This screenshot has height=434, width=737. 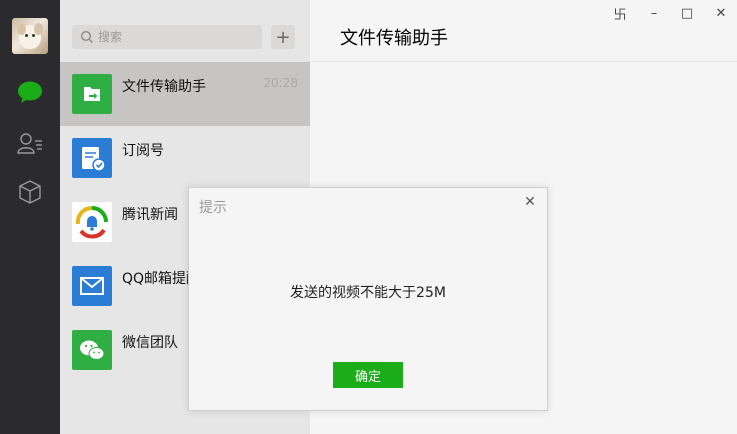 What do you see at coordinates (92, 158) in the screenshot?
I see `subscription-icon` at bounding box center [92, 158].